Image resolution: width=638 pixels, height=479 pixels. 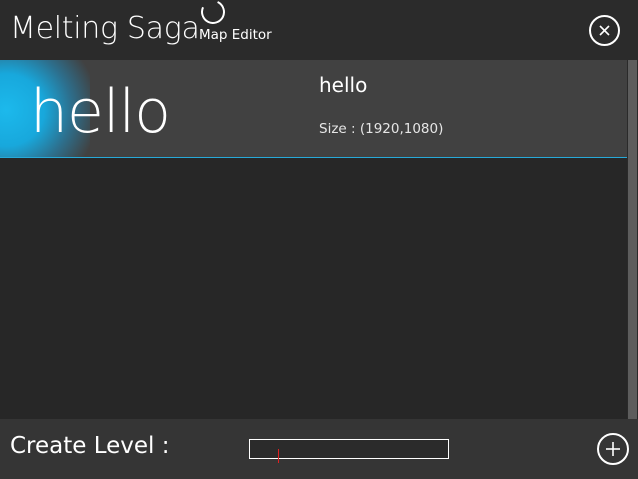 What do you see at coordinates (319, 30) in the screenshot?
I see `header: Melting Saga Map Editor` at bounding box center [319, 30].